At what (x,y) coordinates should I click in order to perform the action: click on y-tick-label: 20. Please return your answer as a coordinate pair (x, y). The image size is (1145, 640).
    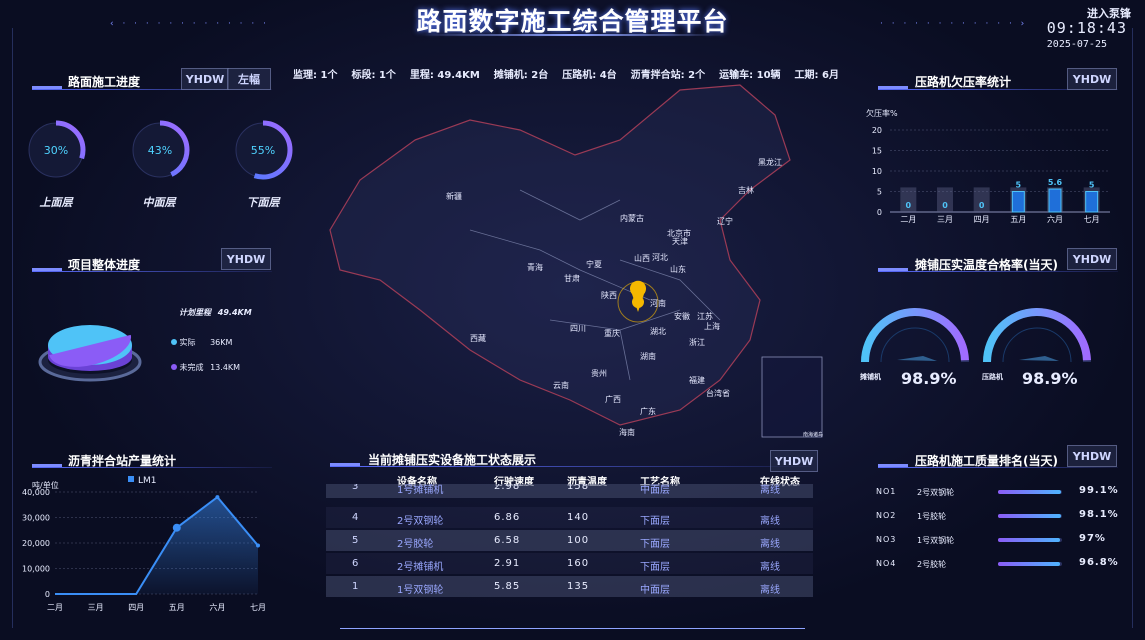
    Looking at the image, I should click on (877, 130).